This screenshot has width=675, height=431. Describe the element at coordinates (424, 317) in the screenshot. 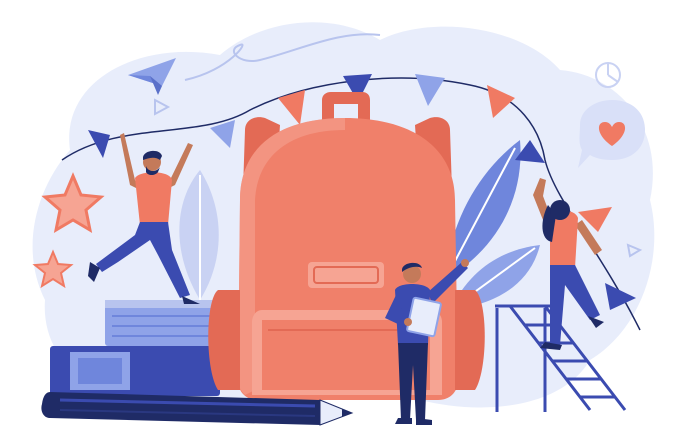

I see `clipboard-icon` at that location.